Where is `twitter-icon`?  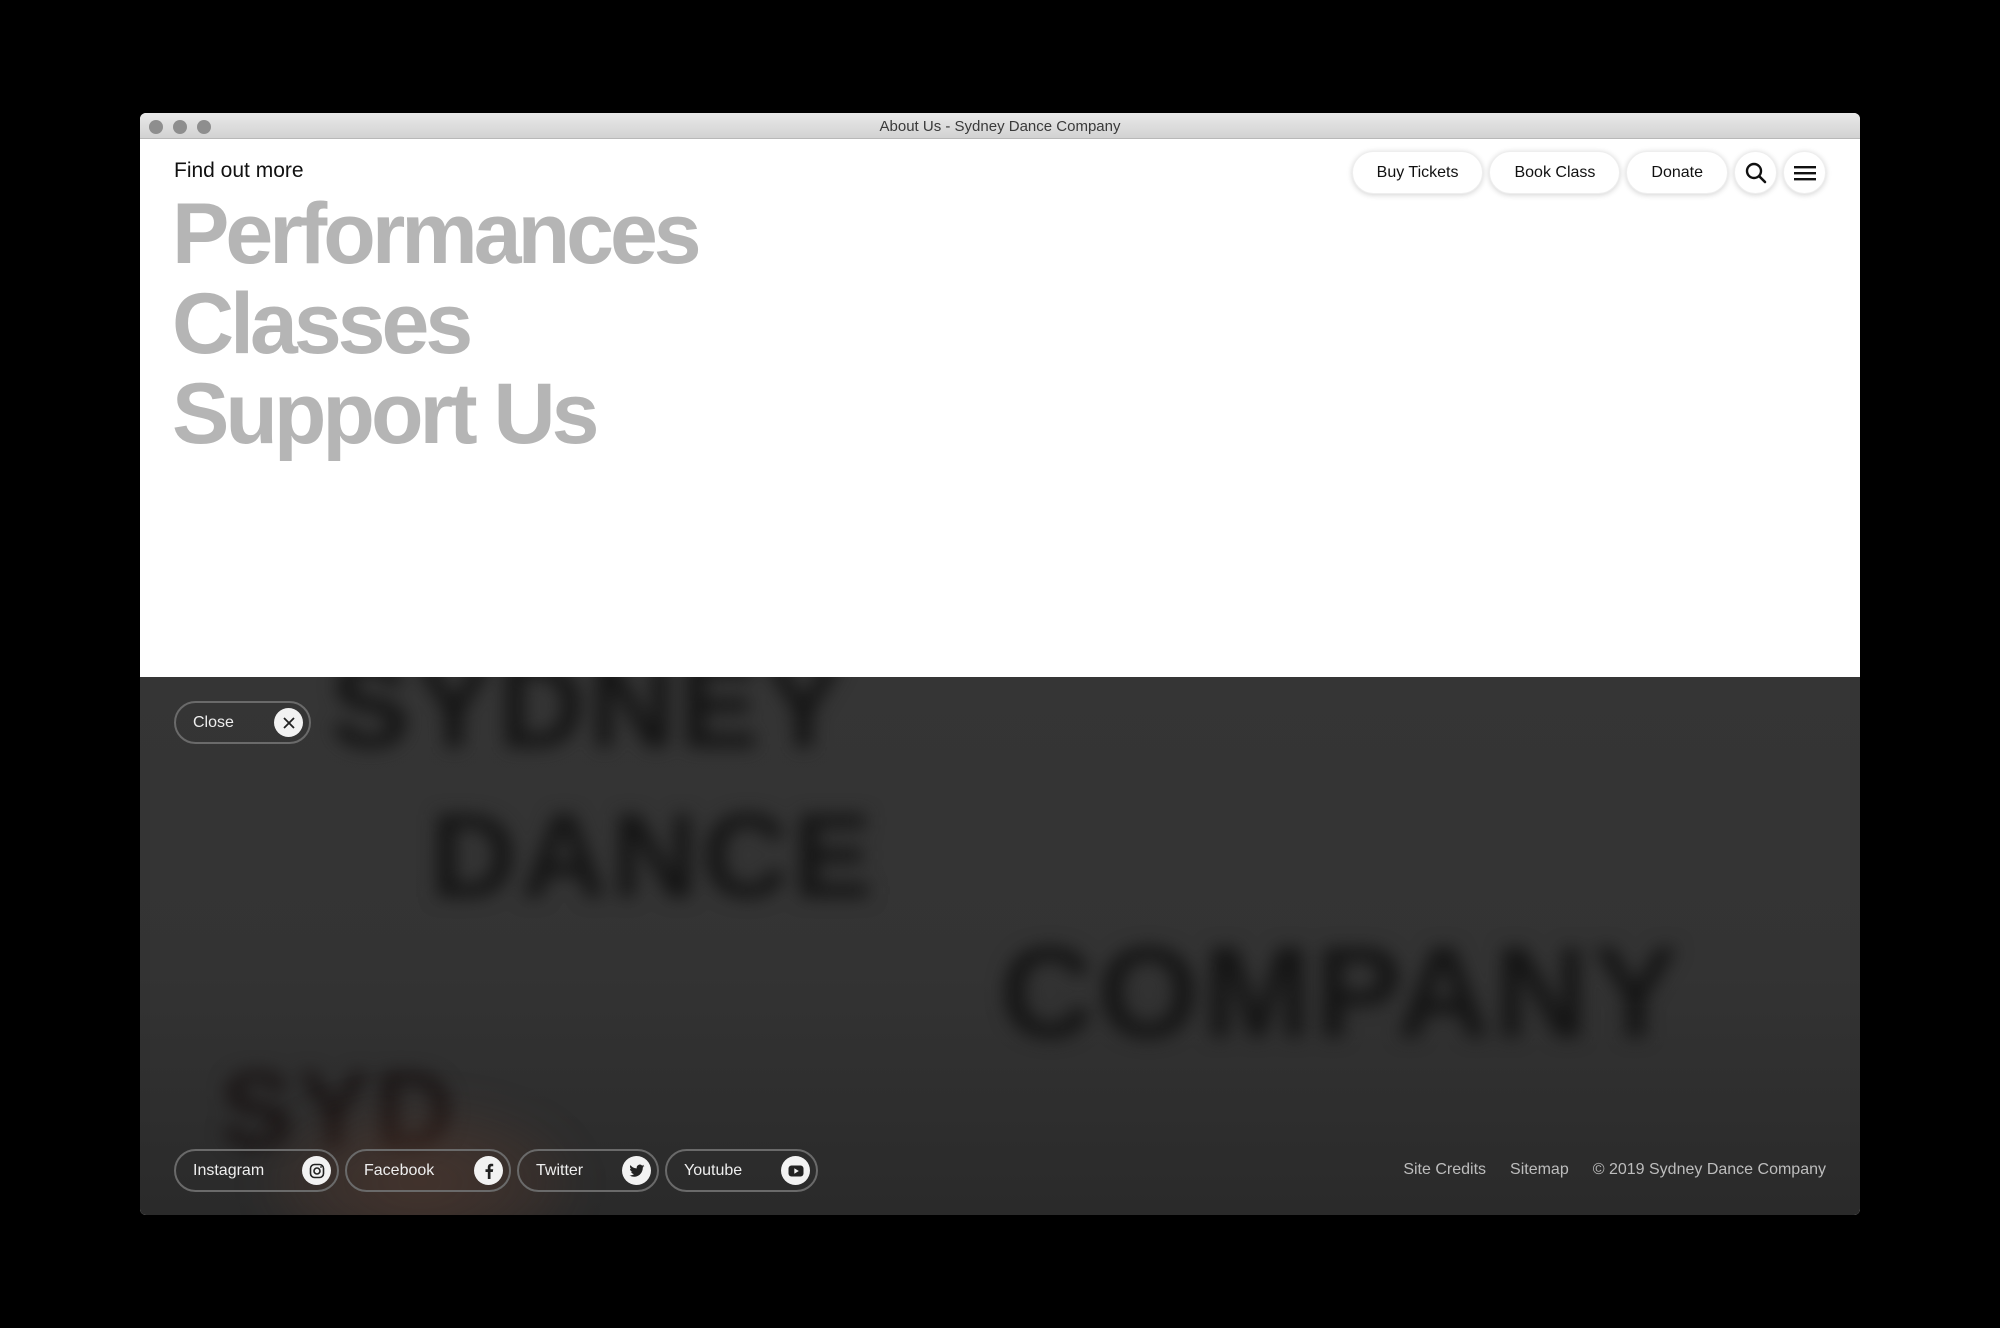
twitter-icon is located at coordinates (636, 1170).